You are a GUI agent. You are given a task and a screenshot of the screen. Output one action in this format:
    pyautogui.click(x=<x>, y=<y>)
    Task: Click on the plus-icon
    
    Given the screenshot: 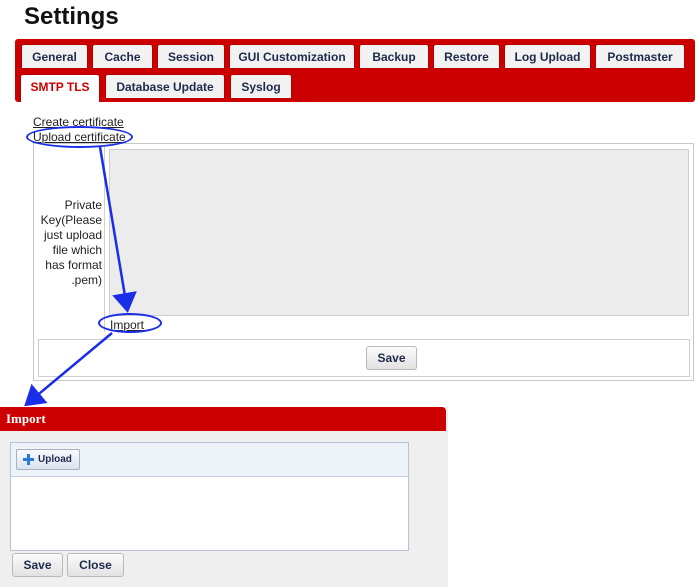 What is the action you would take?
    pyautogui.click(x=28, y=459)
    